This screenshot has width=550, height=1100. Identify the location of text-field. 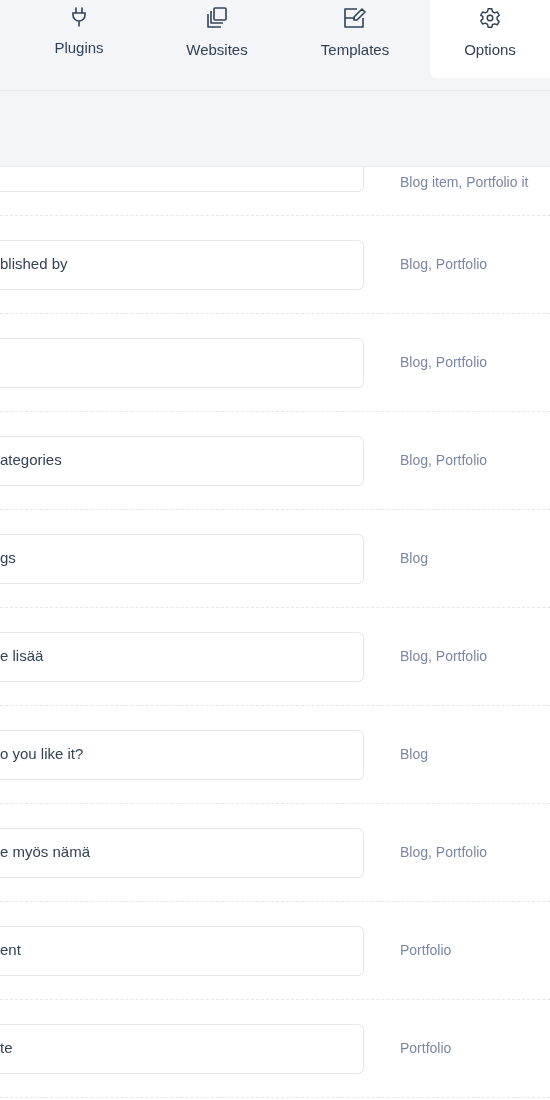
(182, 362).